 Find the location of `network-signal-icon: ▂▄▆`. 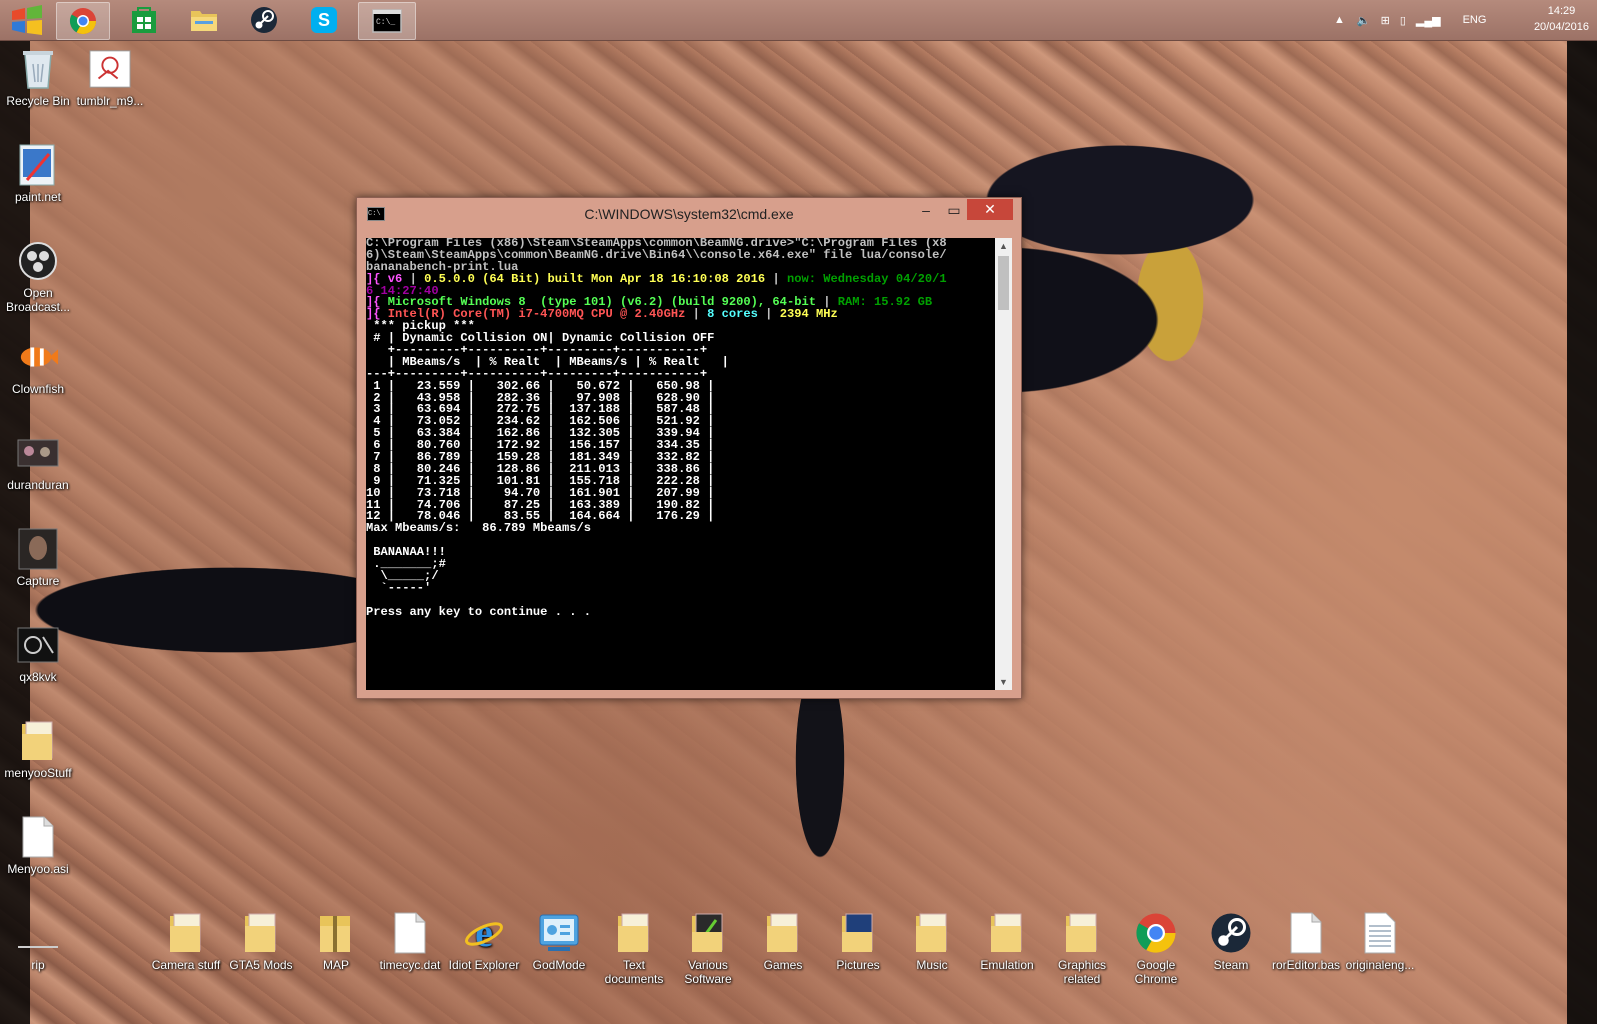

network-signal-icon: ▂▄▆ is located at coordinates (1428, 20).